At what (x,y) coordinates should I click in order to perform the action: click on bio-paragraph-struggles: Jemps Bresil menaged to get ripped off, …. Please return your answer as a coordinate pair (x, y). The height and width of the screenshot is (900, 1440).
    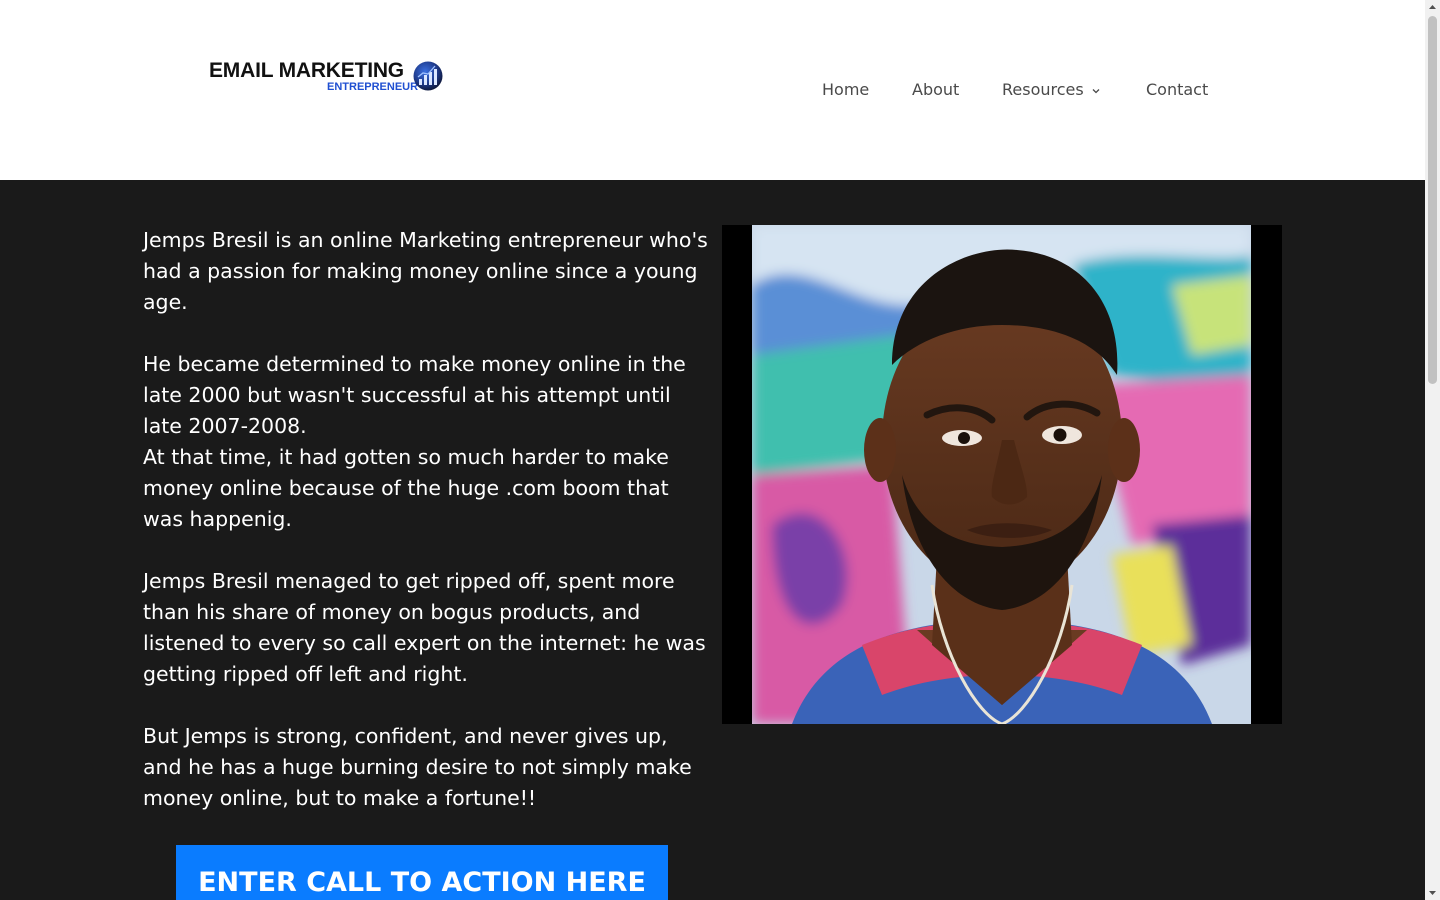
    Looking at the image, I should click on (424, 627).